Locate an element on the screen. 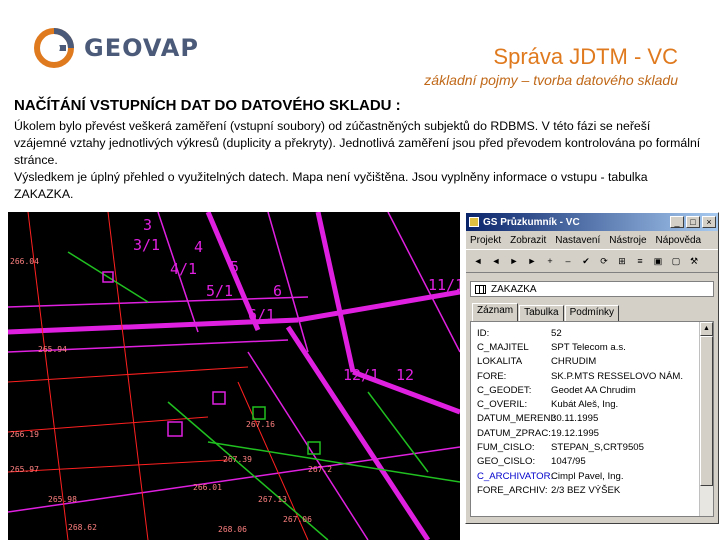 Image resolution: width=720 pixels, height=540 pixels. field-value: 52 is located at coordinates (556, 333).